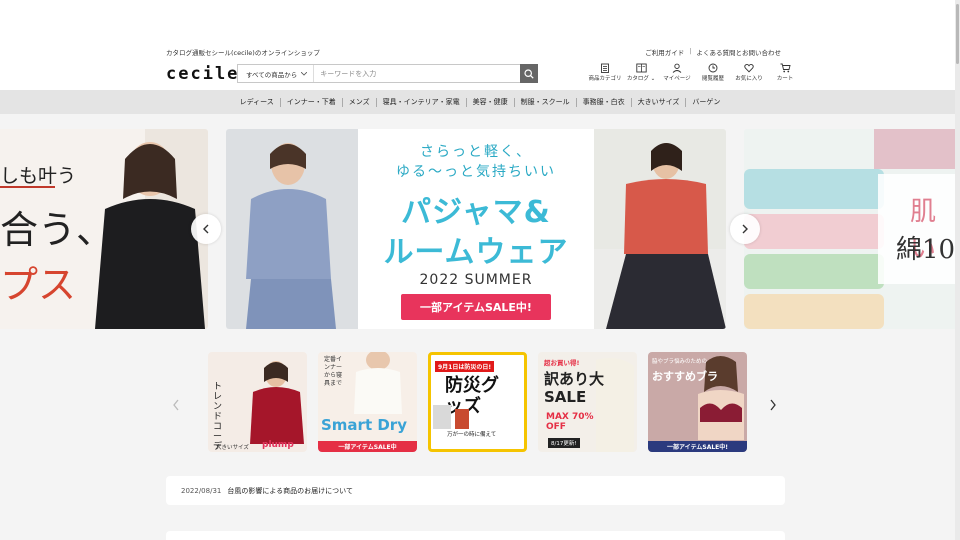  I want to click on news-item: 2022/08/31 台風の影響による商品のお届けについて, so click(475, 490).